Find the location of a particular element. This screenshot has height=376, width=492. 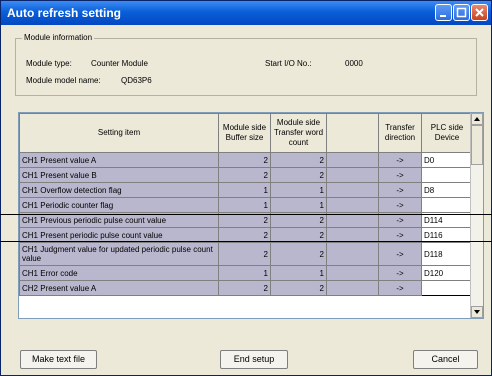

header-setting-item: Setting item is located at coordinates (119, 133).